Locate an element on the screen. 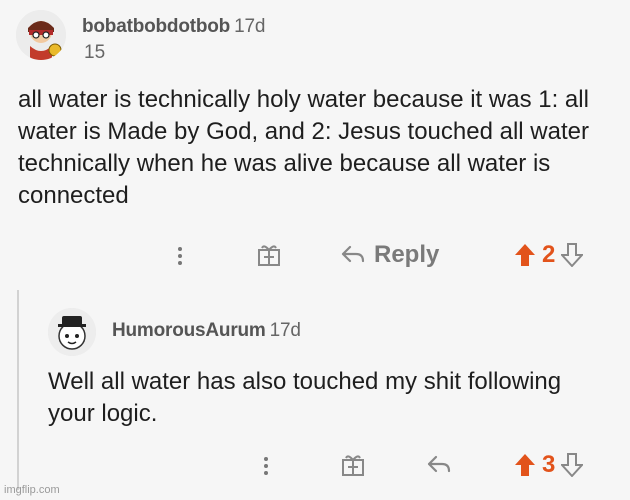 Image resolution: width=630 pixels, height=500 pixels. vote-controls: 2 is located at coordinates (549, 255).